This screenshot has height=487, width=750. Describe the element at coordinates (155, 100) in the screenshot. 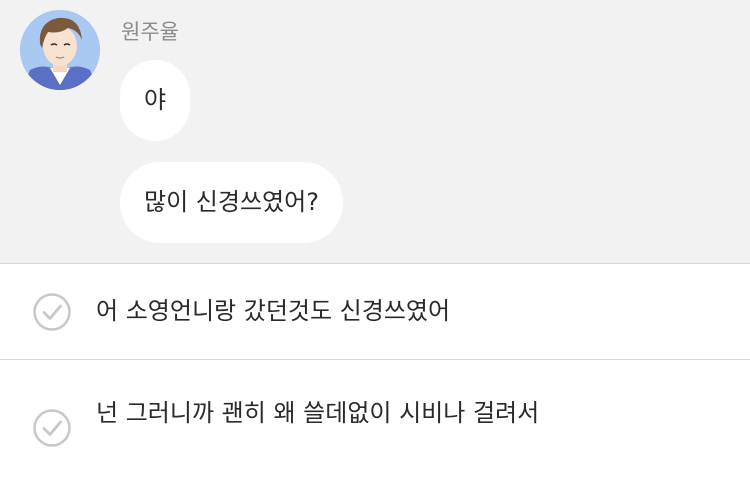

I see `message-bubble: 야` at that location.